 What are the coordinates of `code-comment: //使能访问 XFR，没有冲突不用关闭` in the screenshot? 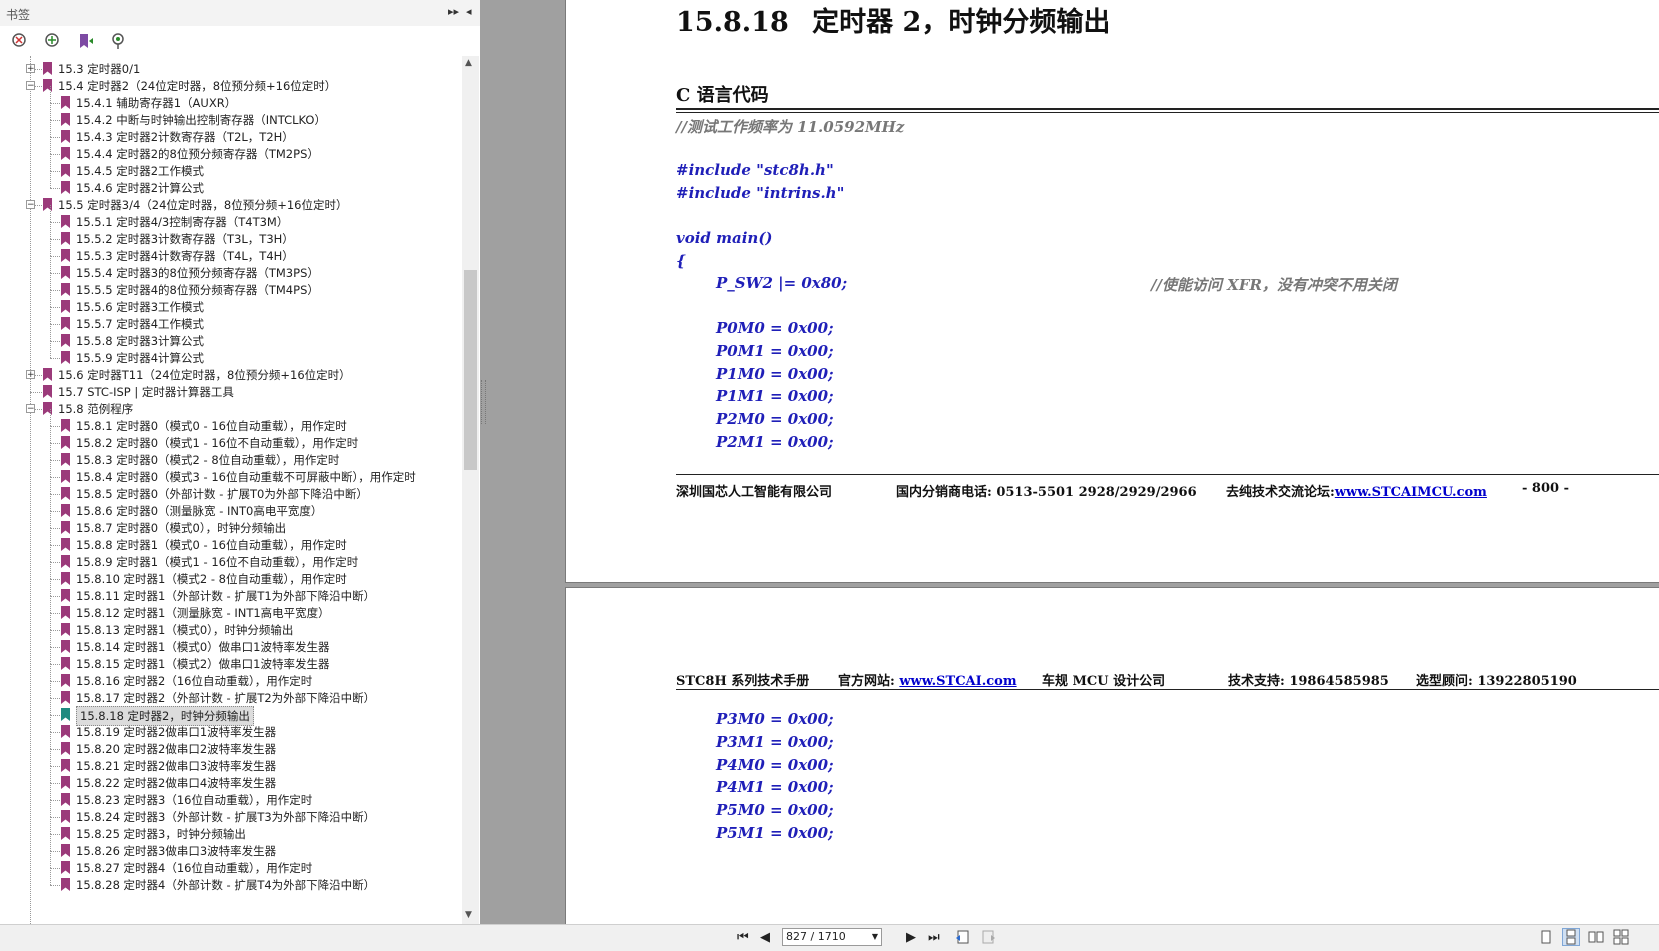 It's located at (1274, 285).